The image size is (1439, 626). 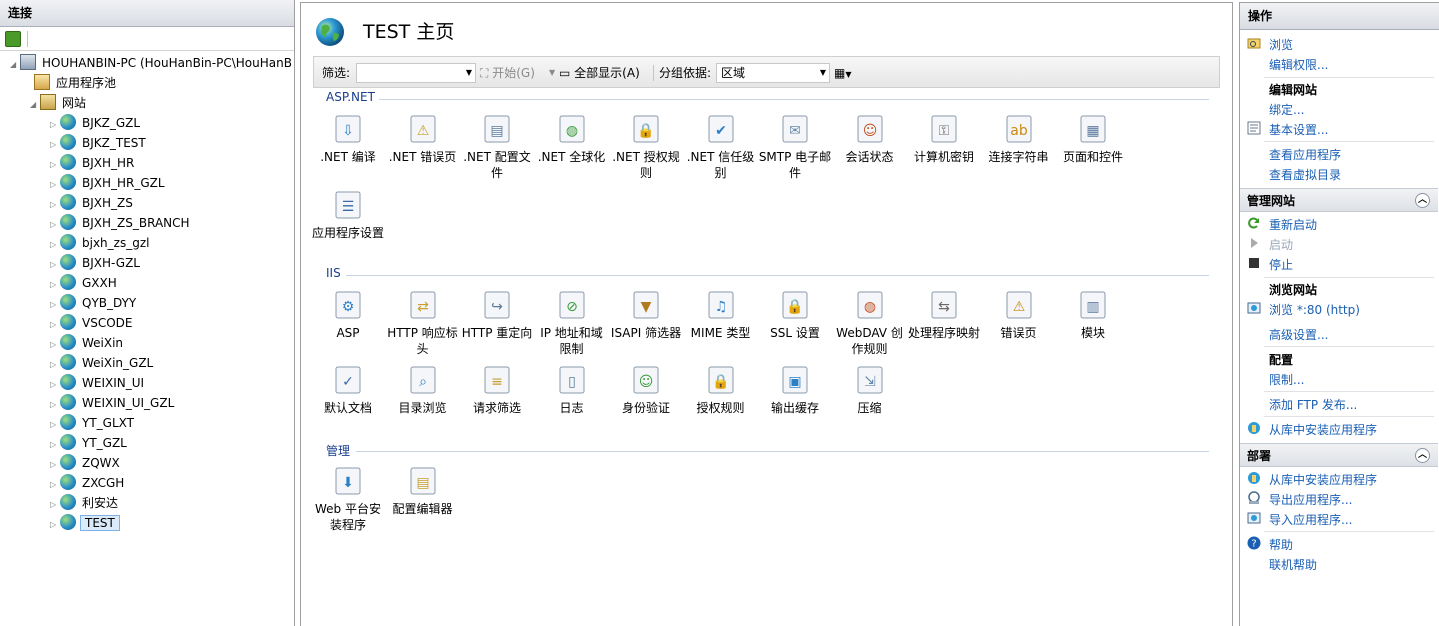 What do you see at coordinates (870, 390) in the screenshot?
I see `feature-item: ⇲ 压缩` at bounding box center [870, 390].